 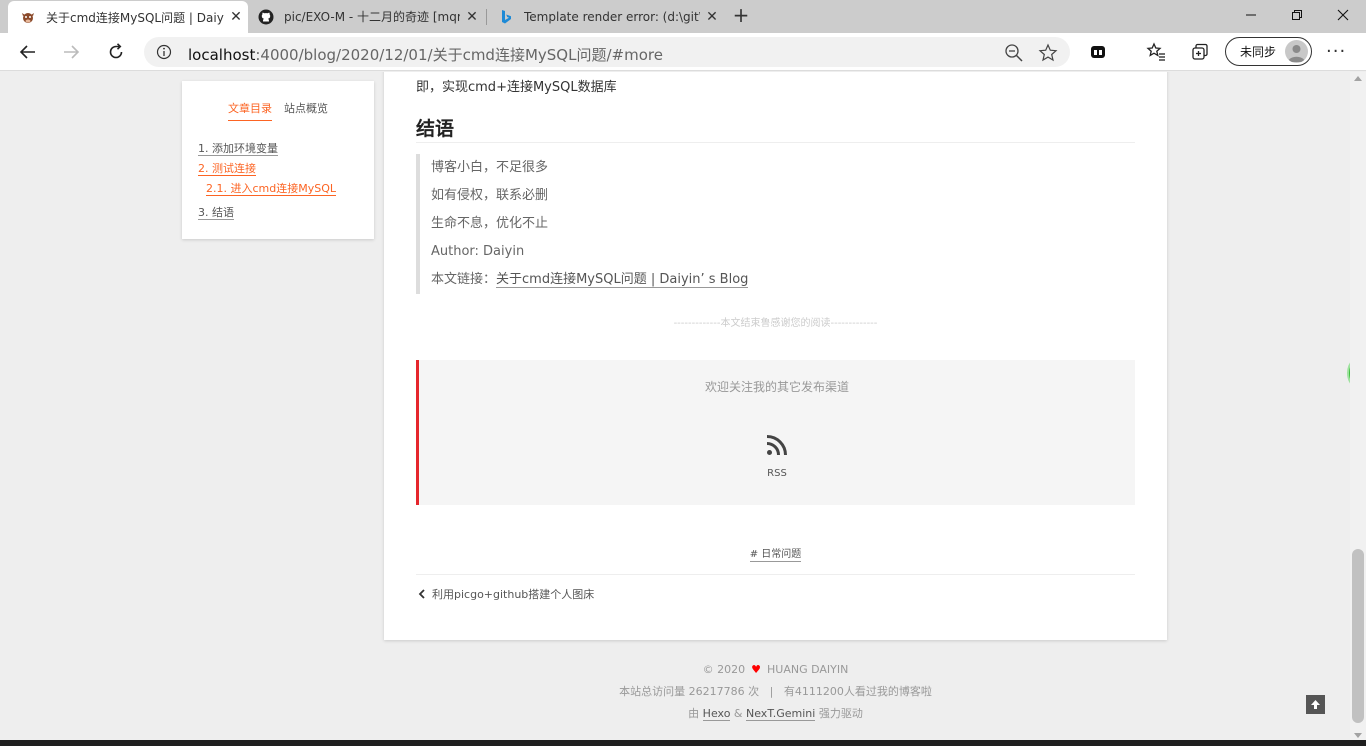 I want to click on tab-bing: Template render error: (d:\gitWo ✕, so click(x=605, y=16).